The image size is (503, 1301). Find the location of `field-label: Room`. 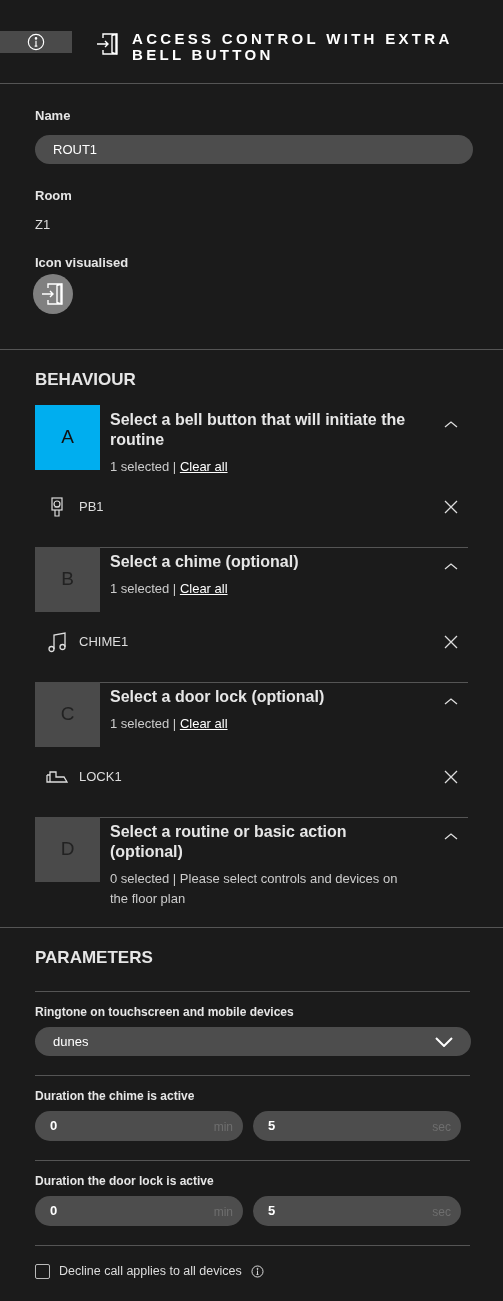

field-label: Room is located at coordinates (54, 196).